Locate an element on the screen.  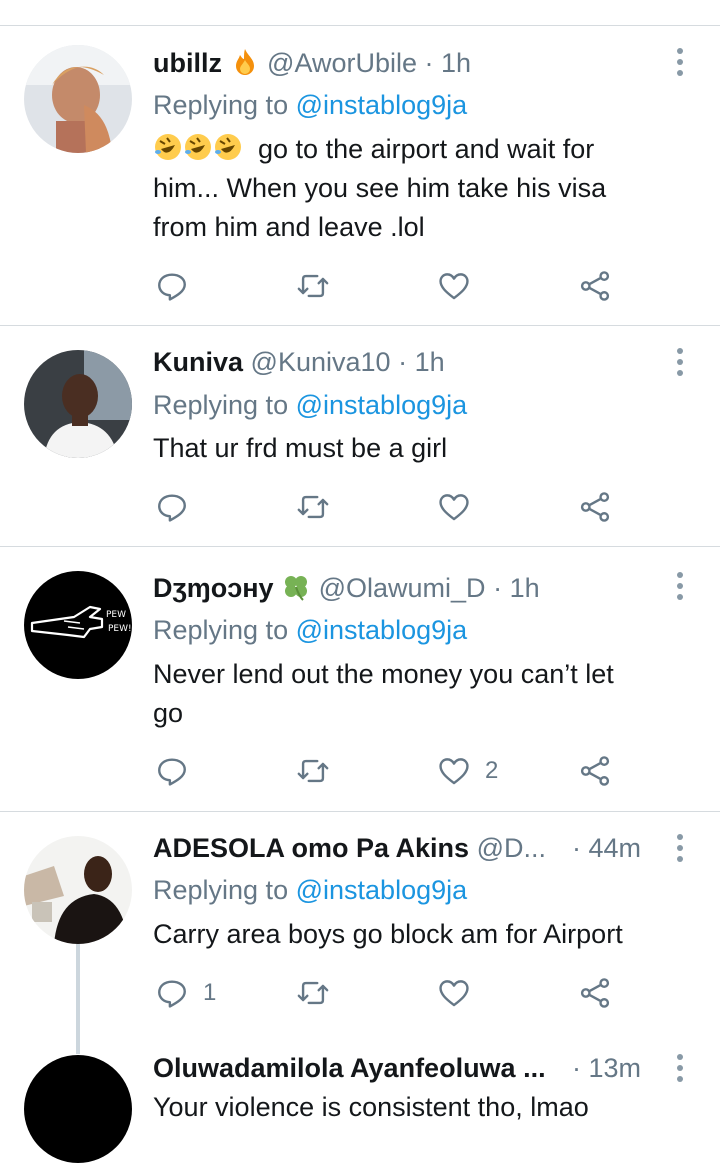
reply-count: 1 is located at coordinates (210, 992).